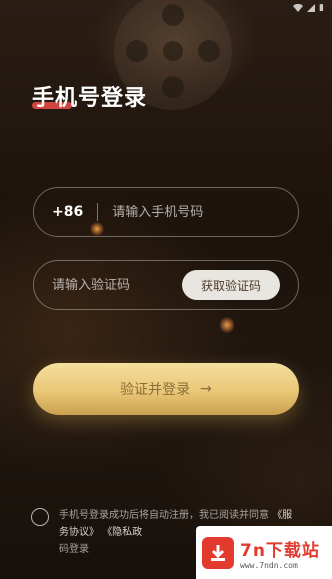 This screenshot has width=332, height=579. I want to click on get-code-button: 获取验证码, so click(231, 285).